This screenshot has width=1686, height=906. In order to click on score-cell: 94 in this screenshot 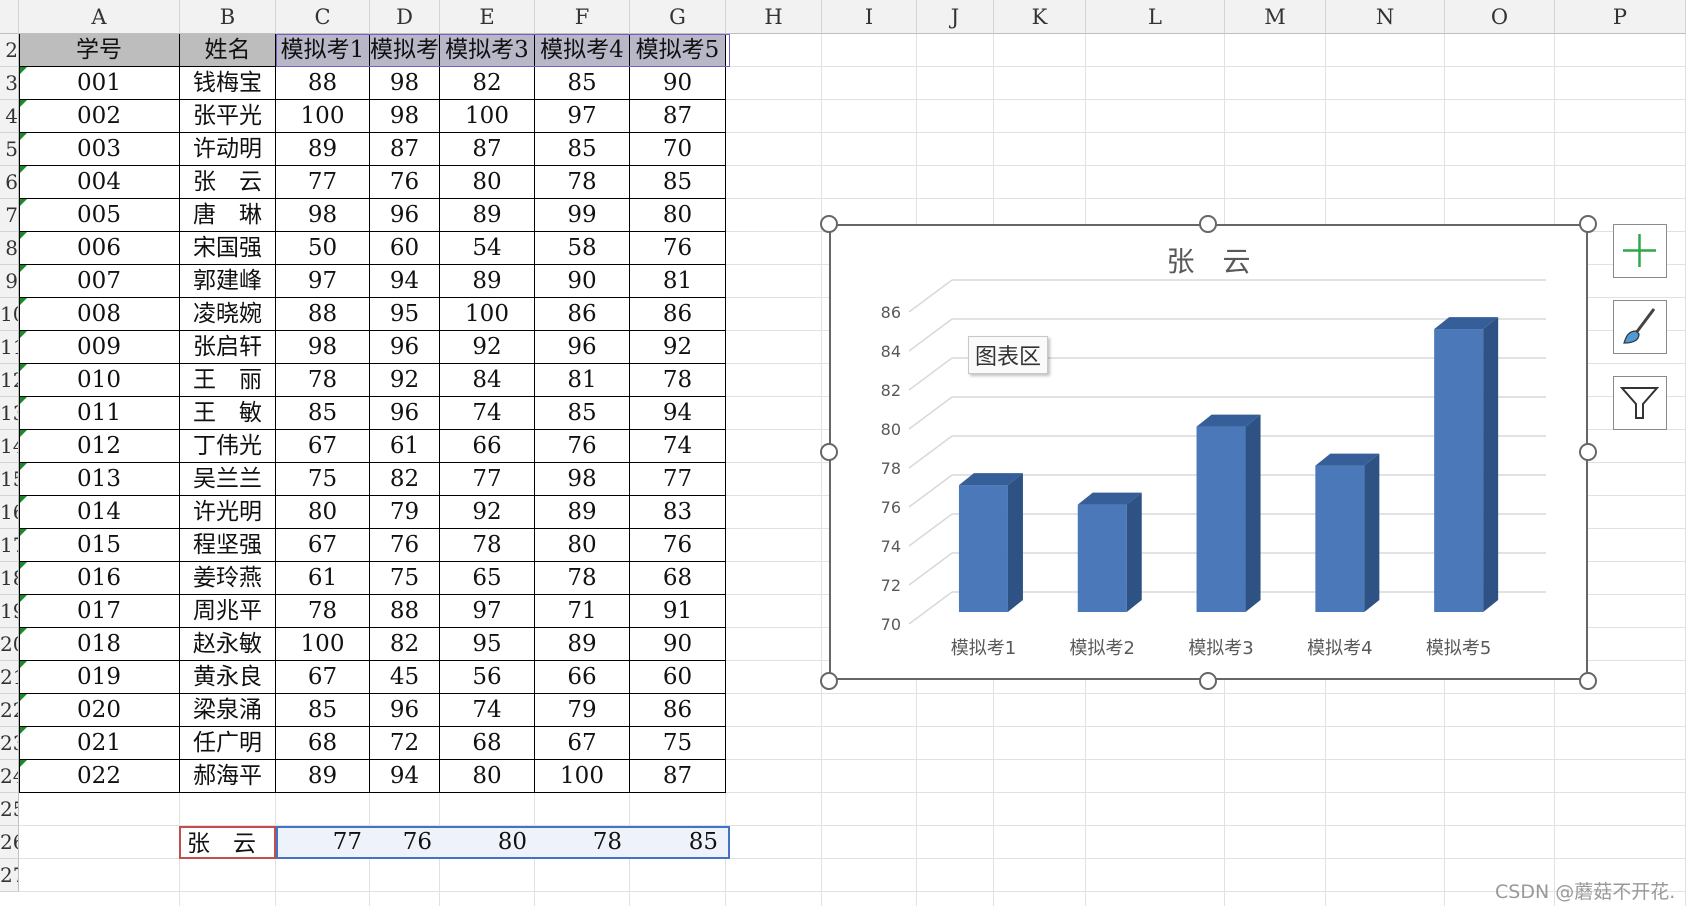, I will do `click(678, 413)`.